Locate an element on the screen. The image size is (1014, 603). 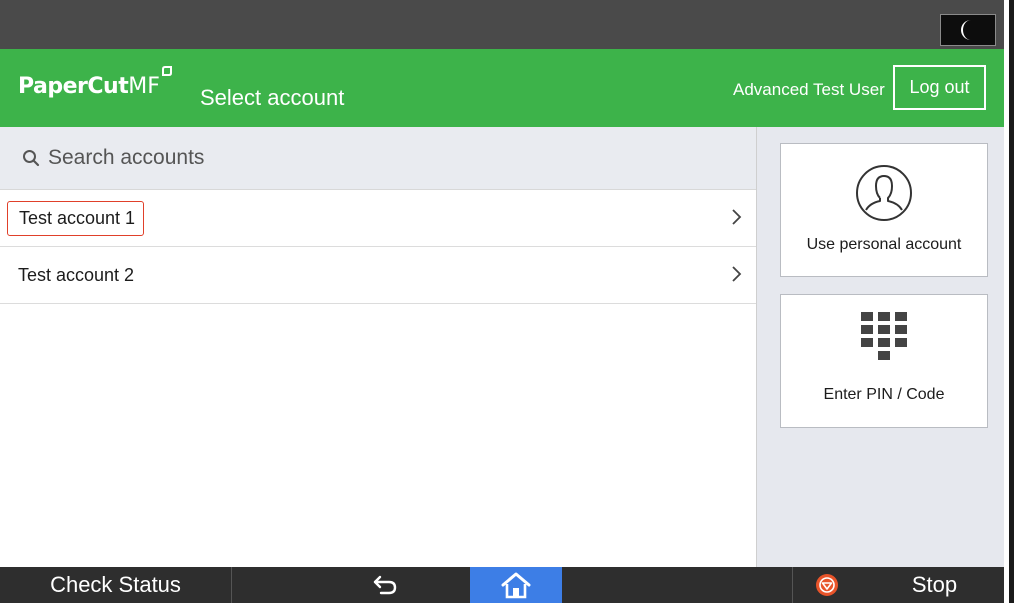
check-status-button: Check Status is located at coordinates (116, 585).